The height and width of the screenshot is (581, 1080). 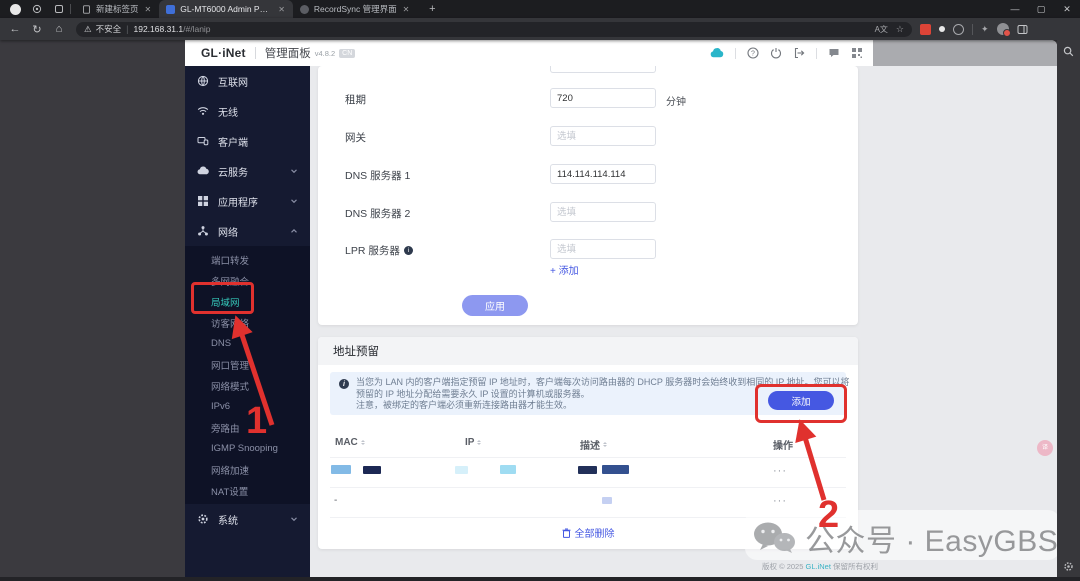 I want to click on sidebar-item-port-forwarding: 端口转发, so click(x=247, y=259).